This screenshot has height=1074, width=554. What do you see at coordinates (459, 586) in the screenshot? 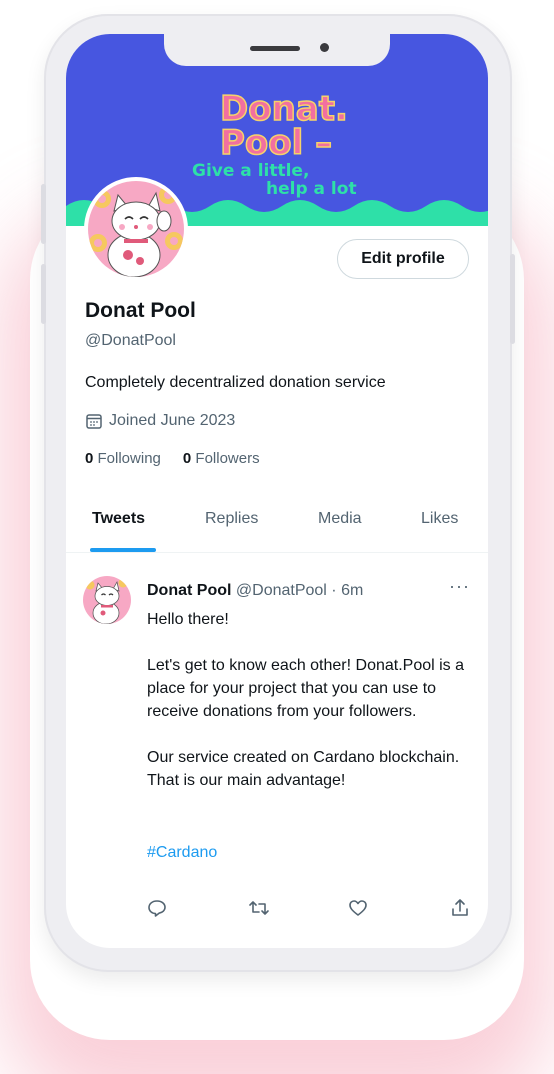
I see `more-options-icon: ···` at bounding box center [459, 586].